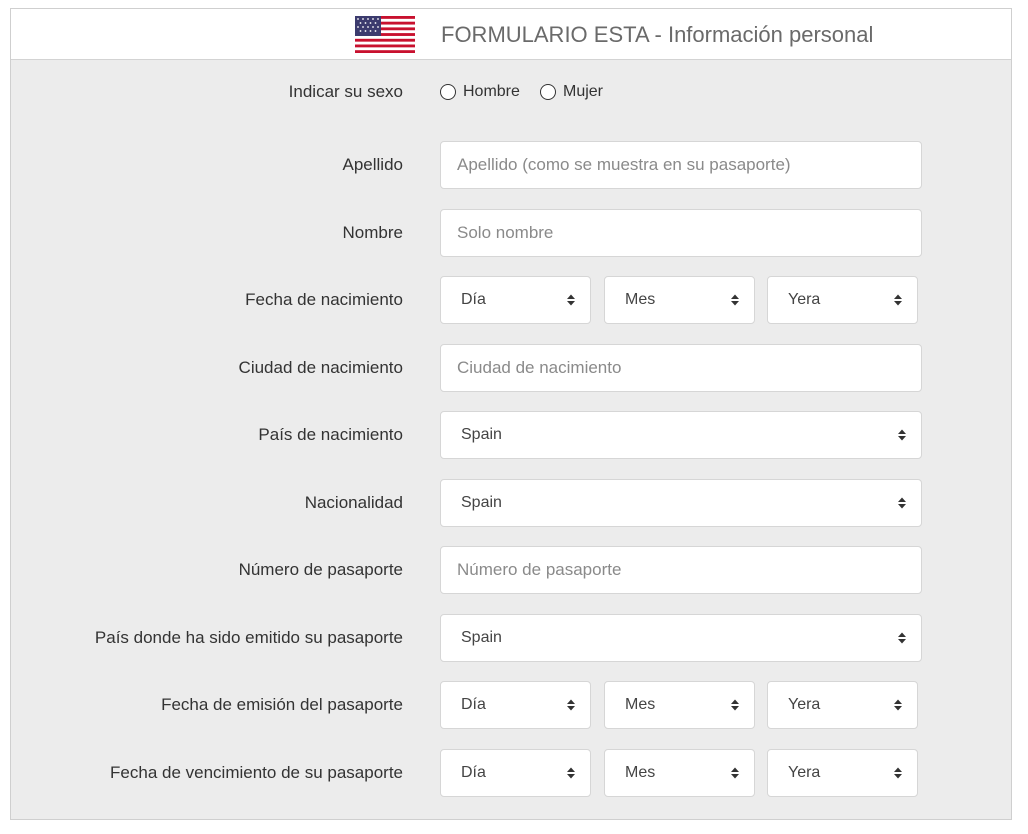 This screenshot has width=1028, height=834. What do you see at coordinates (842, 300) in the screenshot?
I see `birth-year-select: Yera` at bounding box center [842, 300].